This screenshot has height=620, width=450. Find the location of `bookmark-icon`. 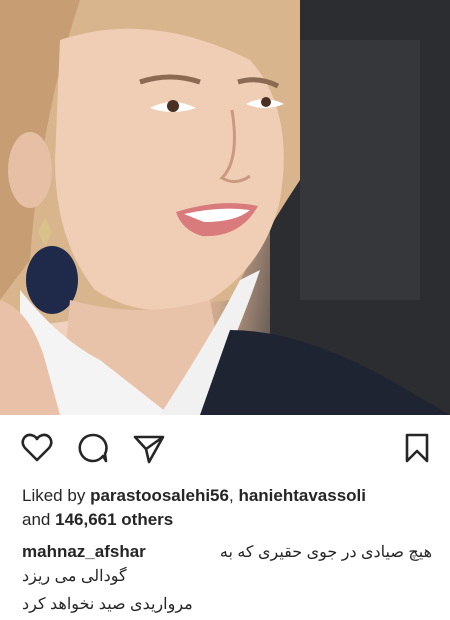

bookmark-icon is located at coordinates (417, 448).